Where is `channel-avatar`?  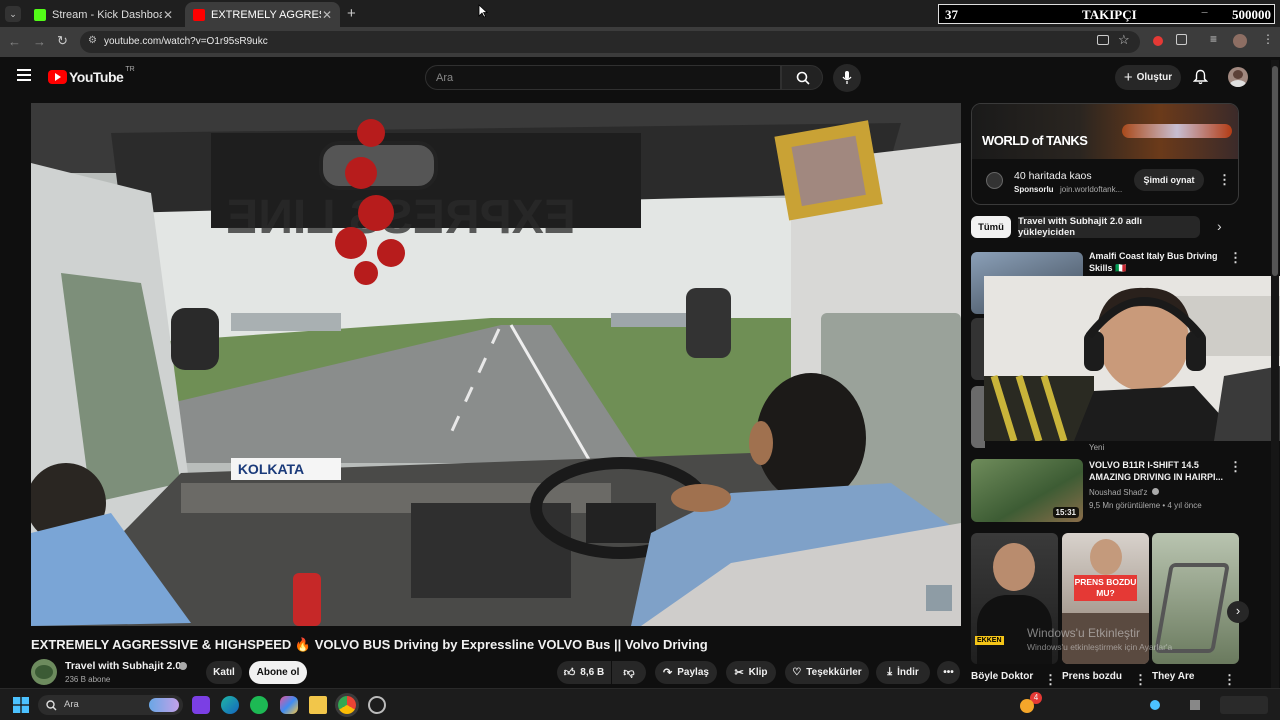 channel-avatar is located at coordinates (44, 672).